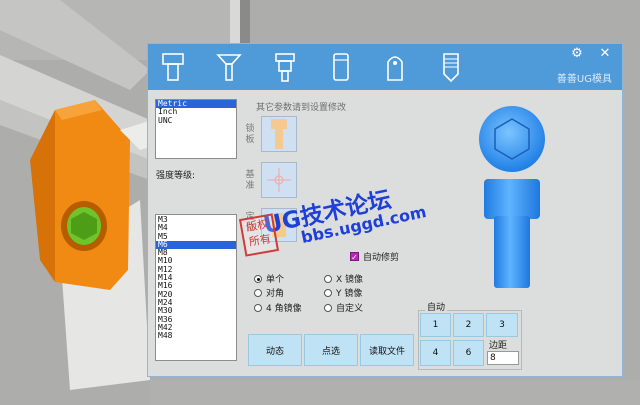  Describe the element at coordinates (436, 306) in the screenshot. I see `auto-group-label: 自动` at that location.